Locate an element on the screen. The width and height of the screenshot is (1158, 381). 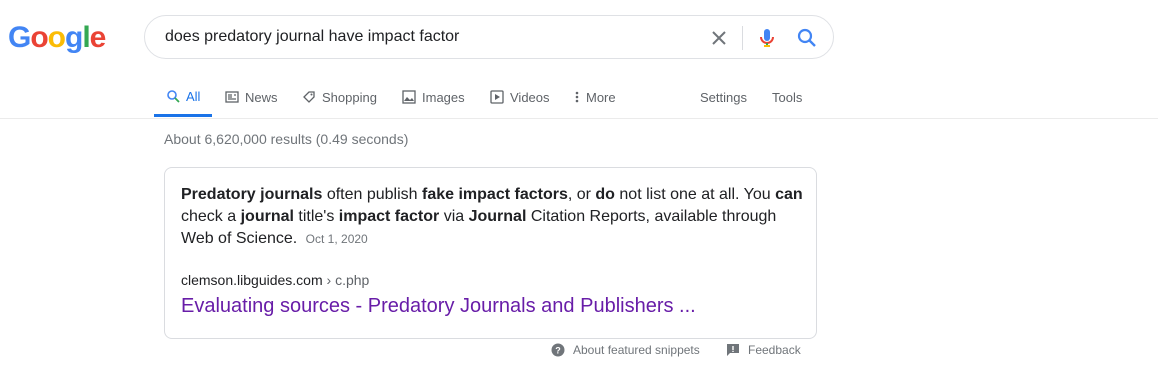
help-icon: ? is located at coordinates (558, 350).